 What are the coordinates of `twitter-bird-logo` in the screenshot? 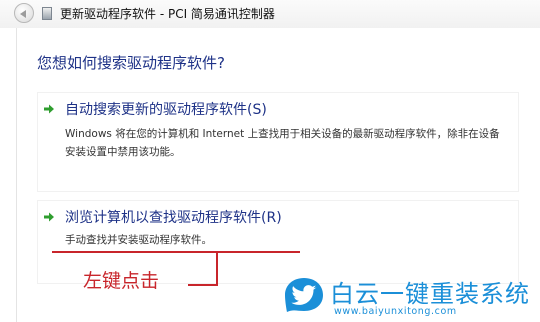 It's located at (304, 295).